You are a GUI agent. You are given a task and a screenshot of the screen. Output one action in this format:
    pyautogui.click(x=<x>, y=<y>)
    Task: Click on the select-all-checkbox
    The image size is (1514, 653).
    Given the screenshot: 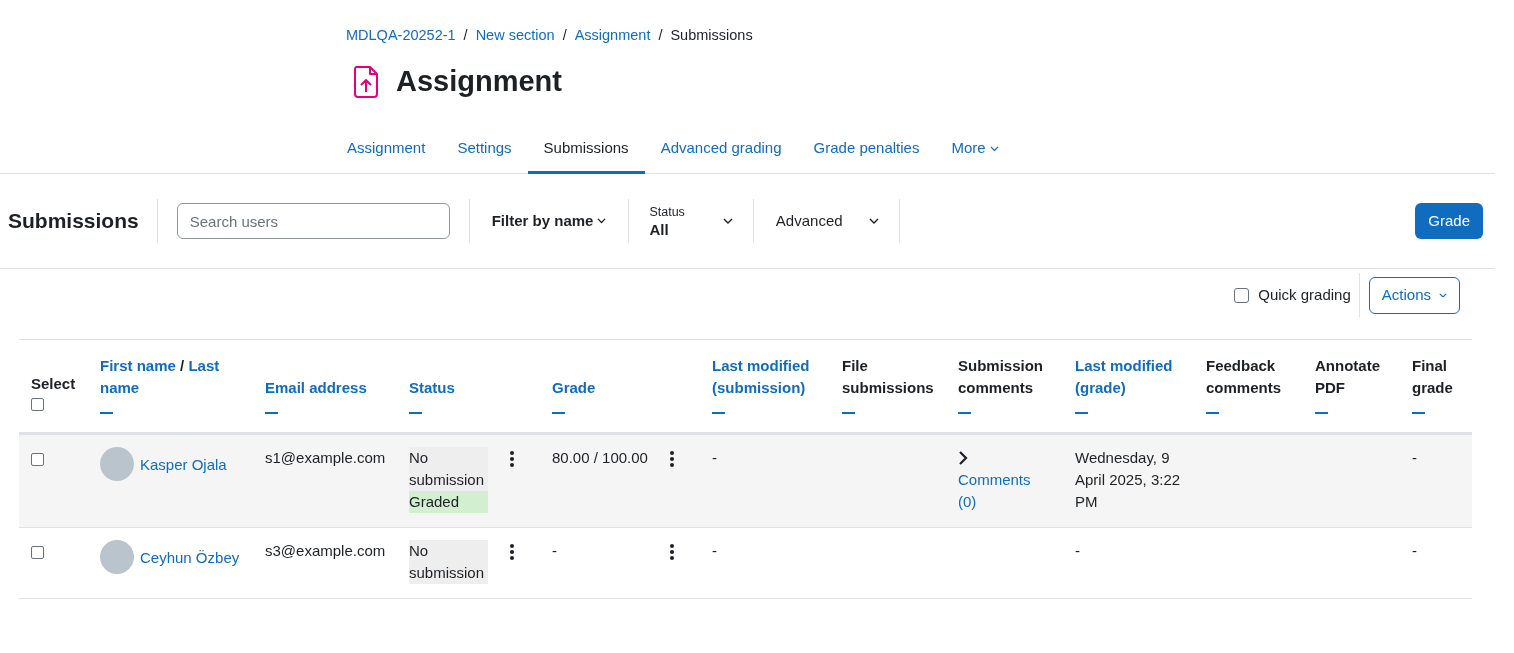 What is the action you would take?
    pyautogui.click(x=37, y=404)
    